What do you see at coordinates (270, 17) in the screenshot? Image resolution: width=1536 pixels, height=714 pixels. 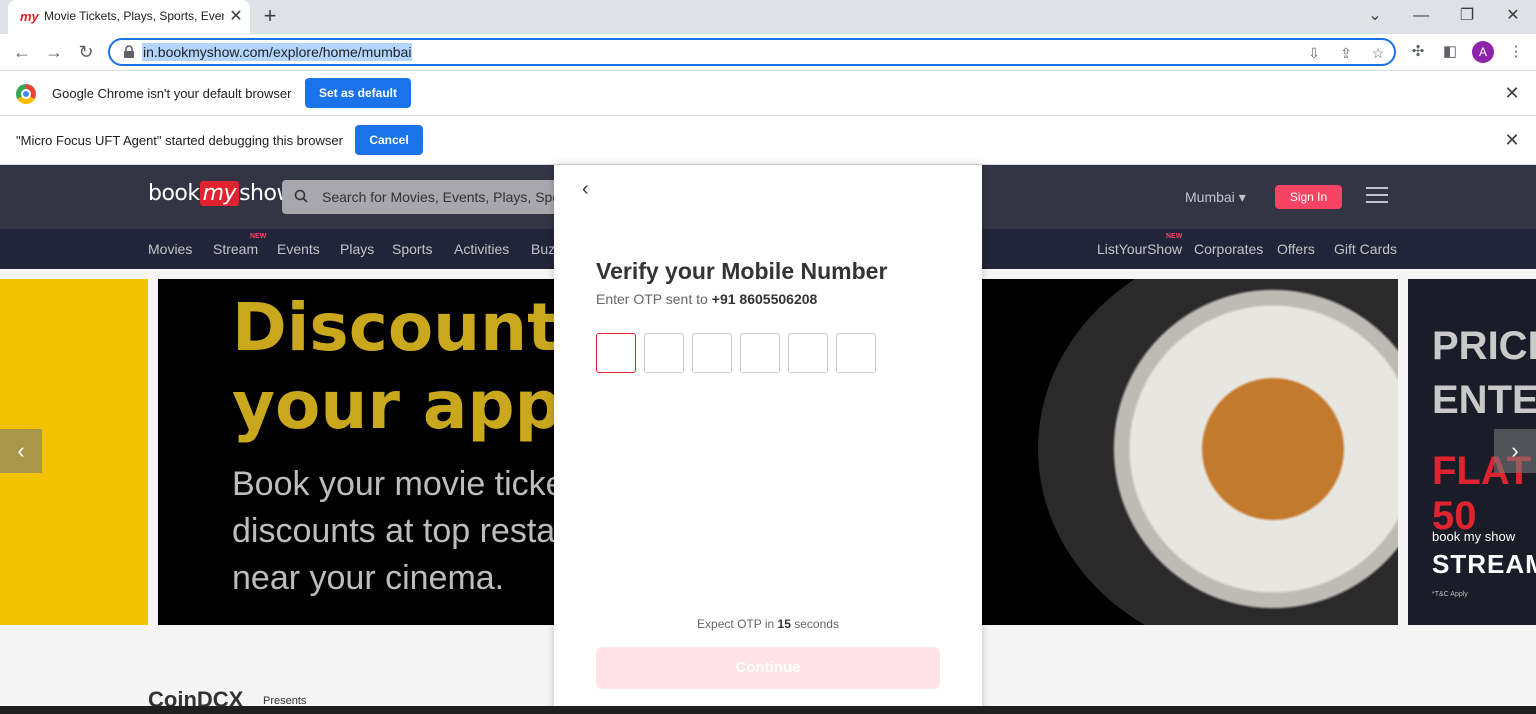 I see `new-tab-button: +` at bounding box center [270, 17].